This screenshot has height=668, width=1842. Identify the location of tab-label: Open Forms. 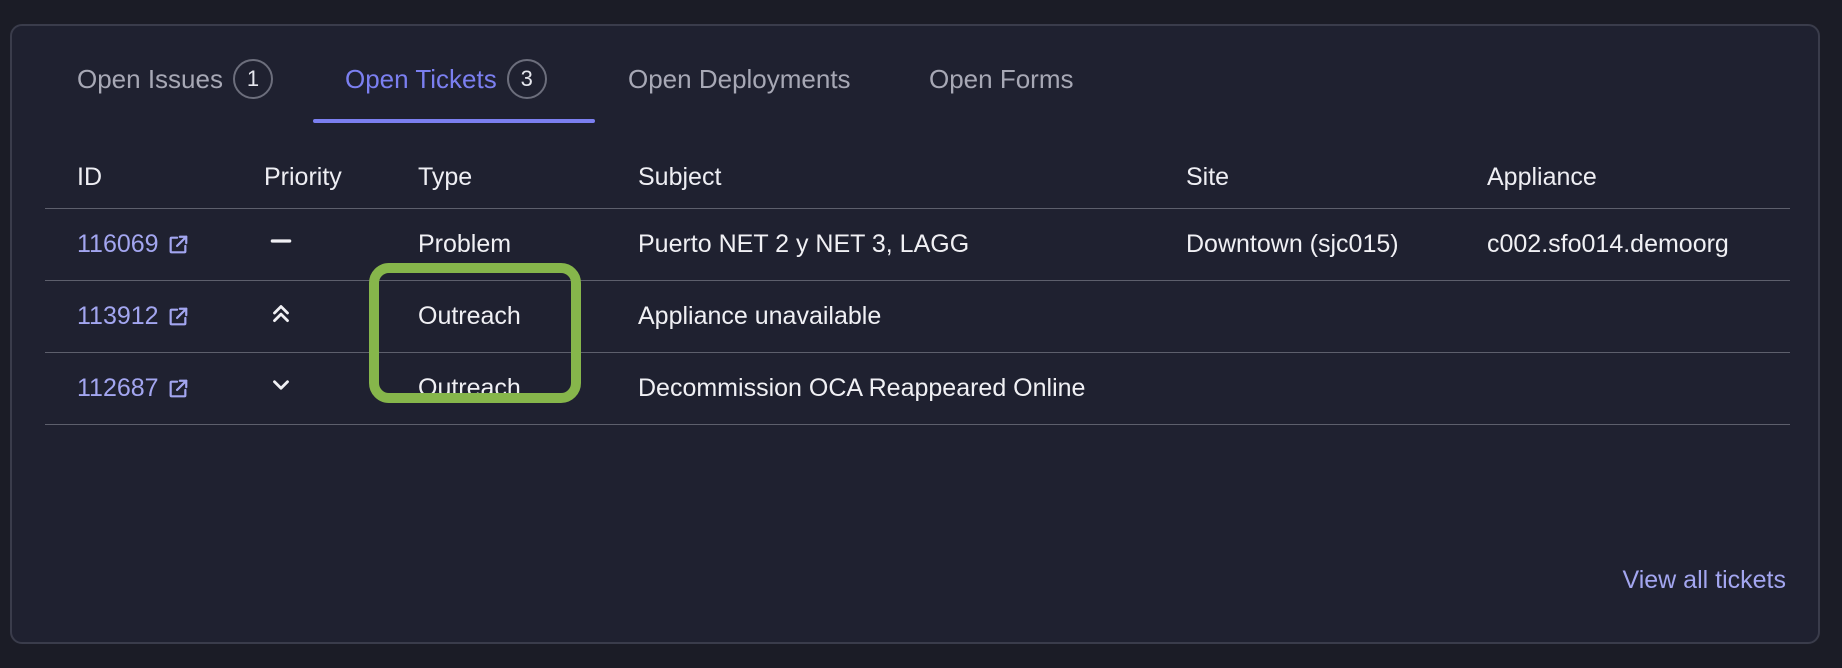
(1001, 78).